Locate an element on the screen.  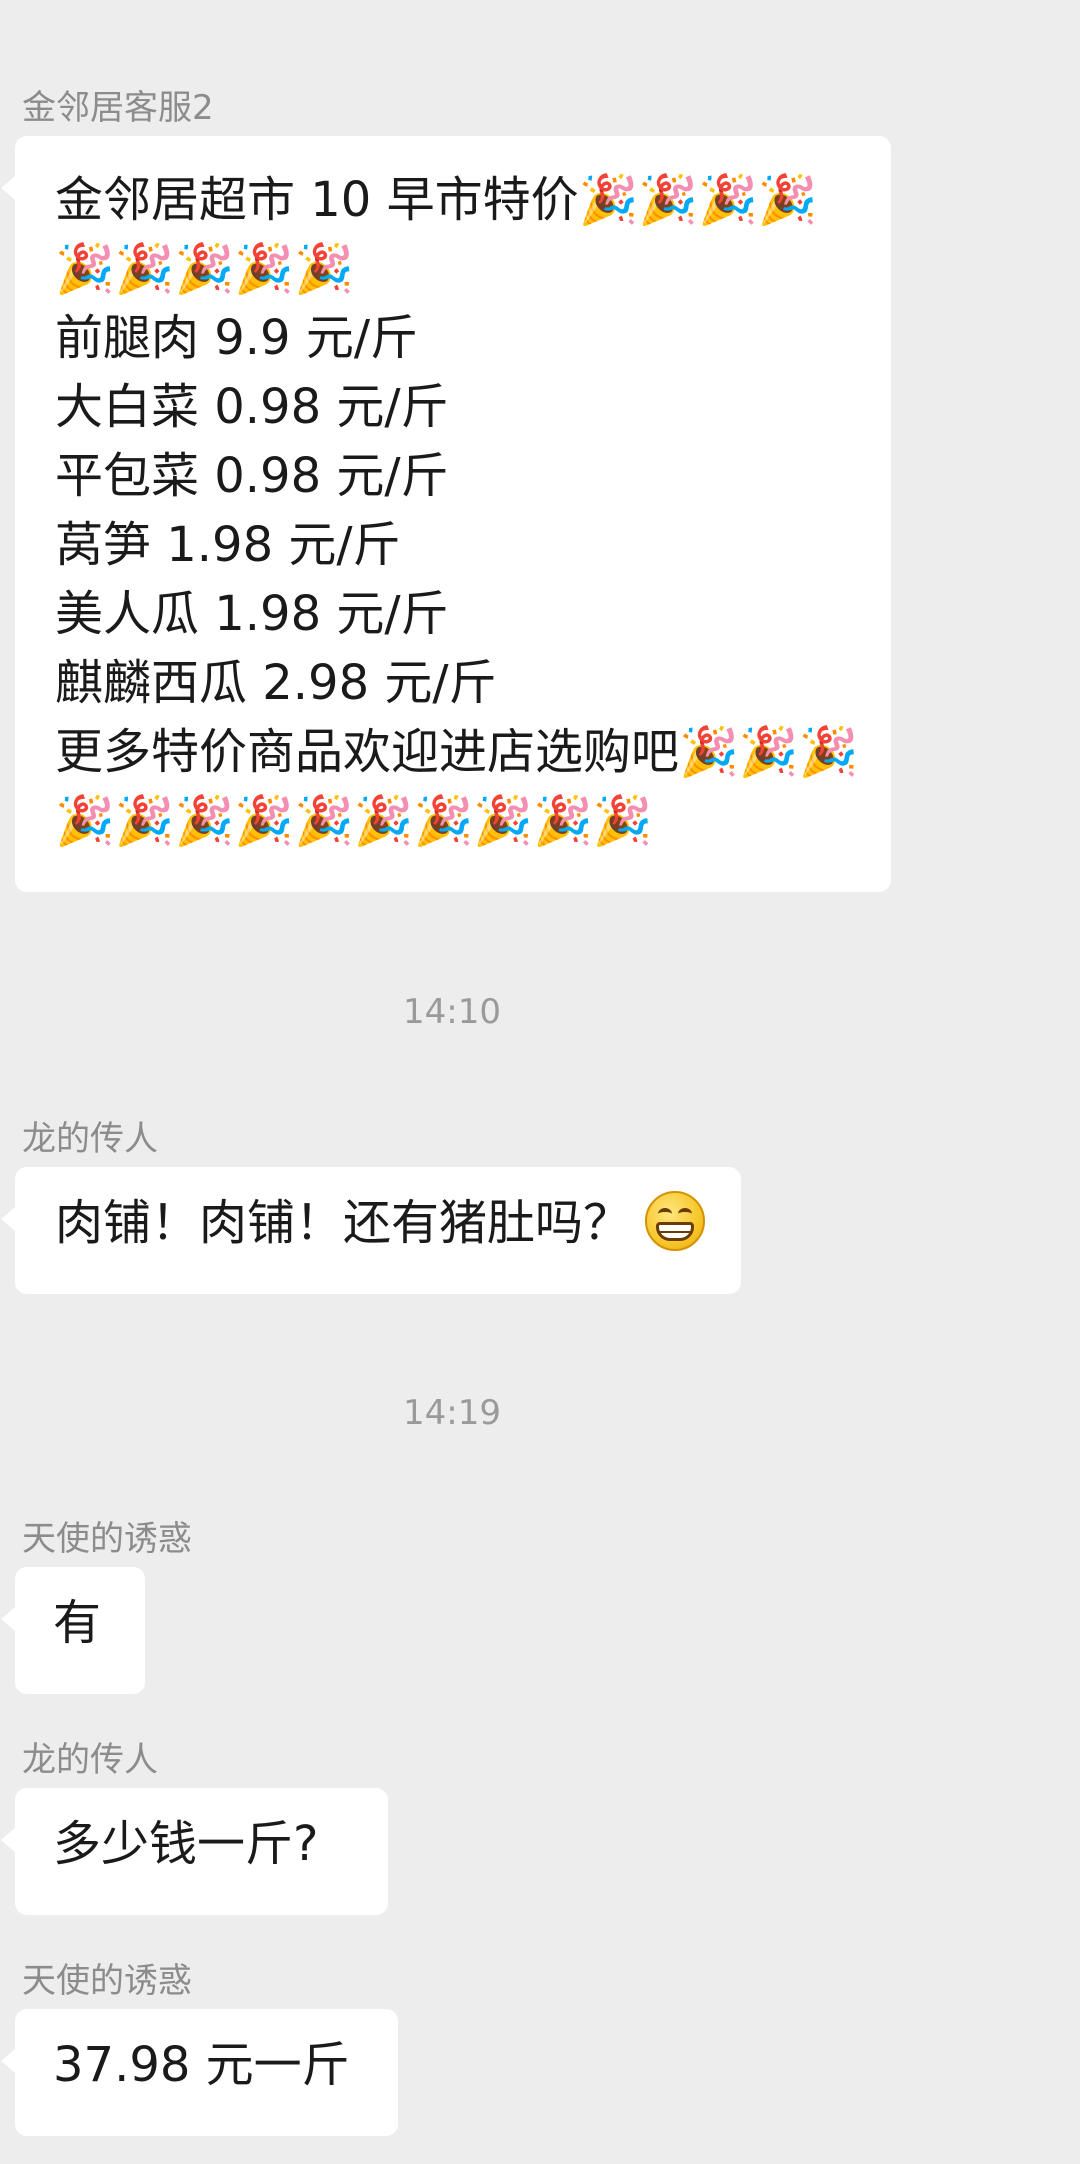
message-text: 有 is located at coordinates (77, 1623).